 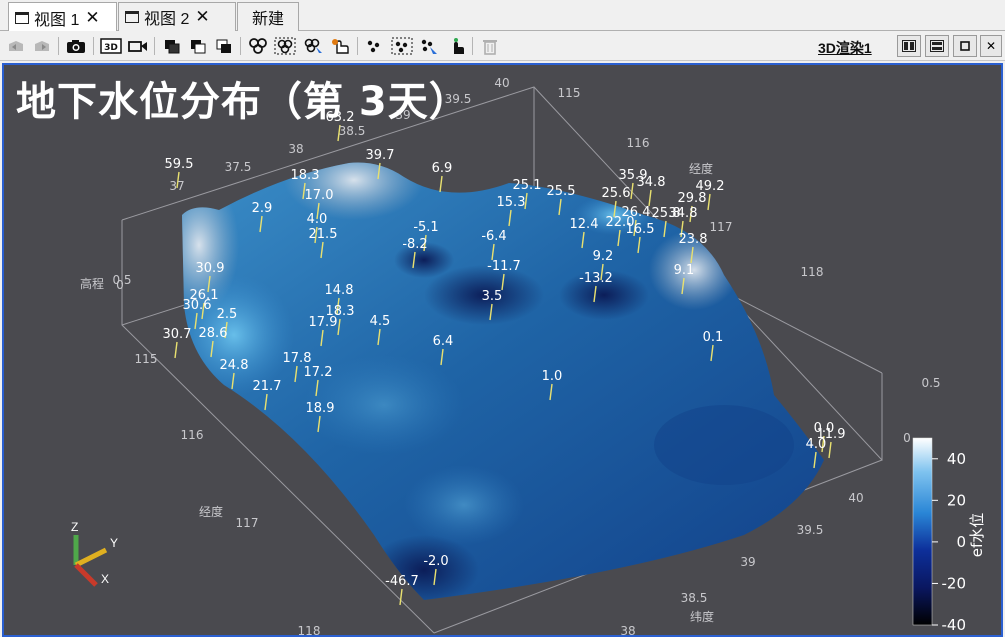 What do you see at coordinates (177, 343) in the screenshot?
I see `well-marker: 30.7` at bounding box center [177, 343].